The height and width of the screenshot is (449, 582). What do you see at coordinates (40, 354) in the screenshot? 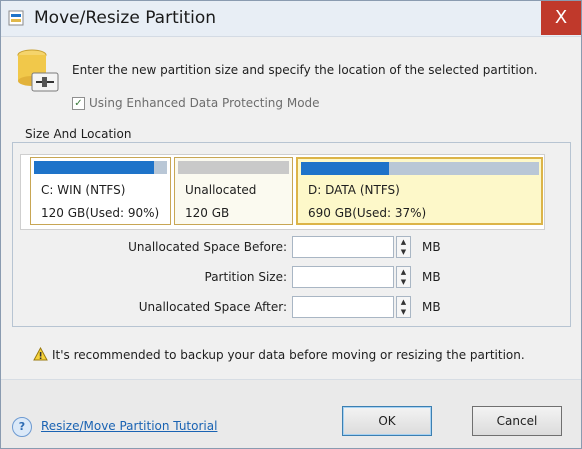
I see `warning-icon` at bounding box center [40, 354].